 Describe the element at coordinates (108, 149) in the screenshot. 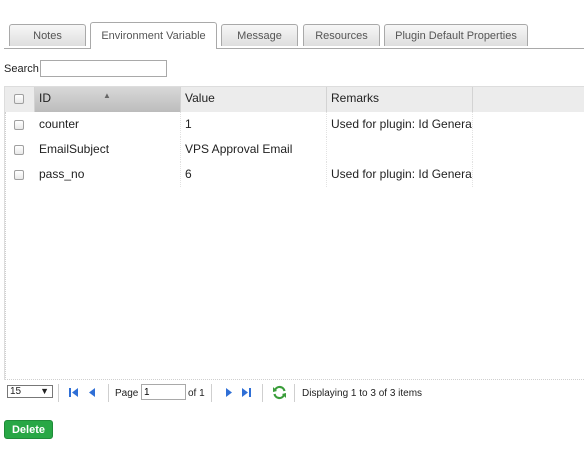

I see `cell-id: EmailSubject` at that location.